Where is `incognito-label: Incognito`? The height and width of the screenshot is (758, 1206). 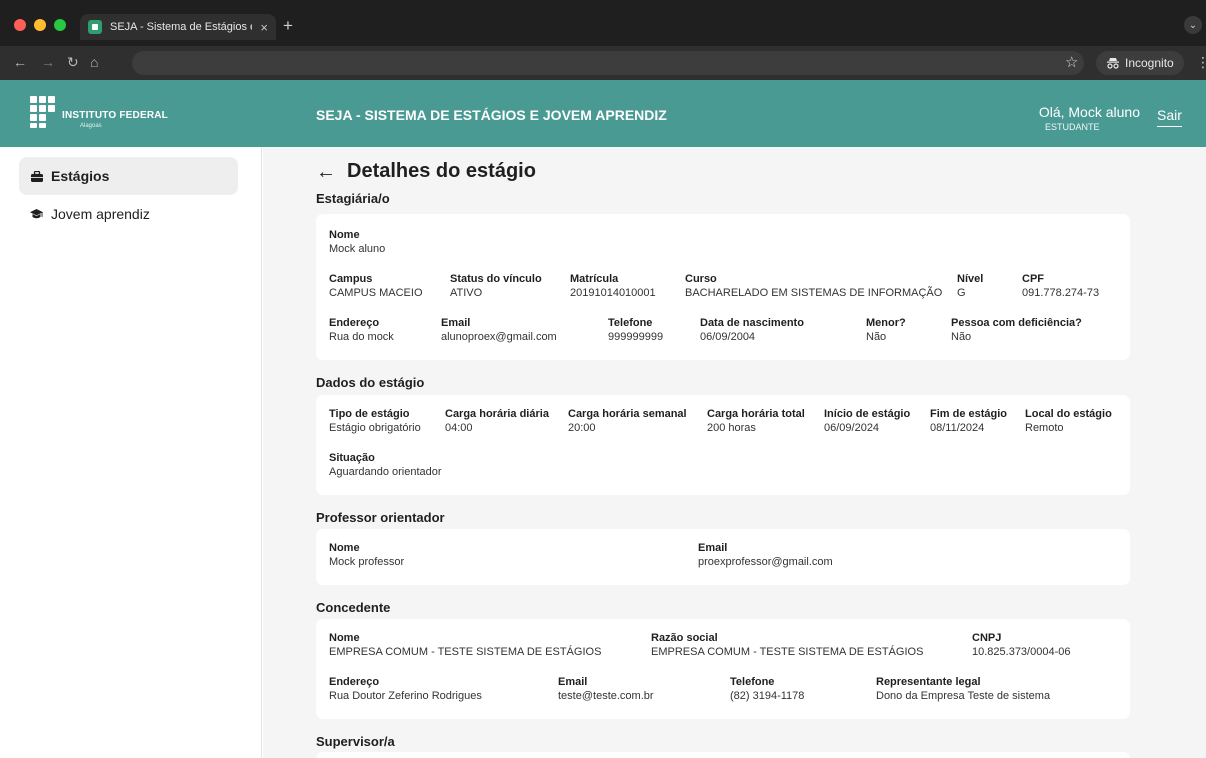
incognito-label: Incognito is located at coordinates (1149, 63).